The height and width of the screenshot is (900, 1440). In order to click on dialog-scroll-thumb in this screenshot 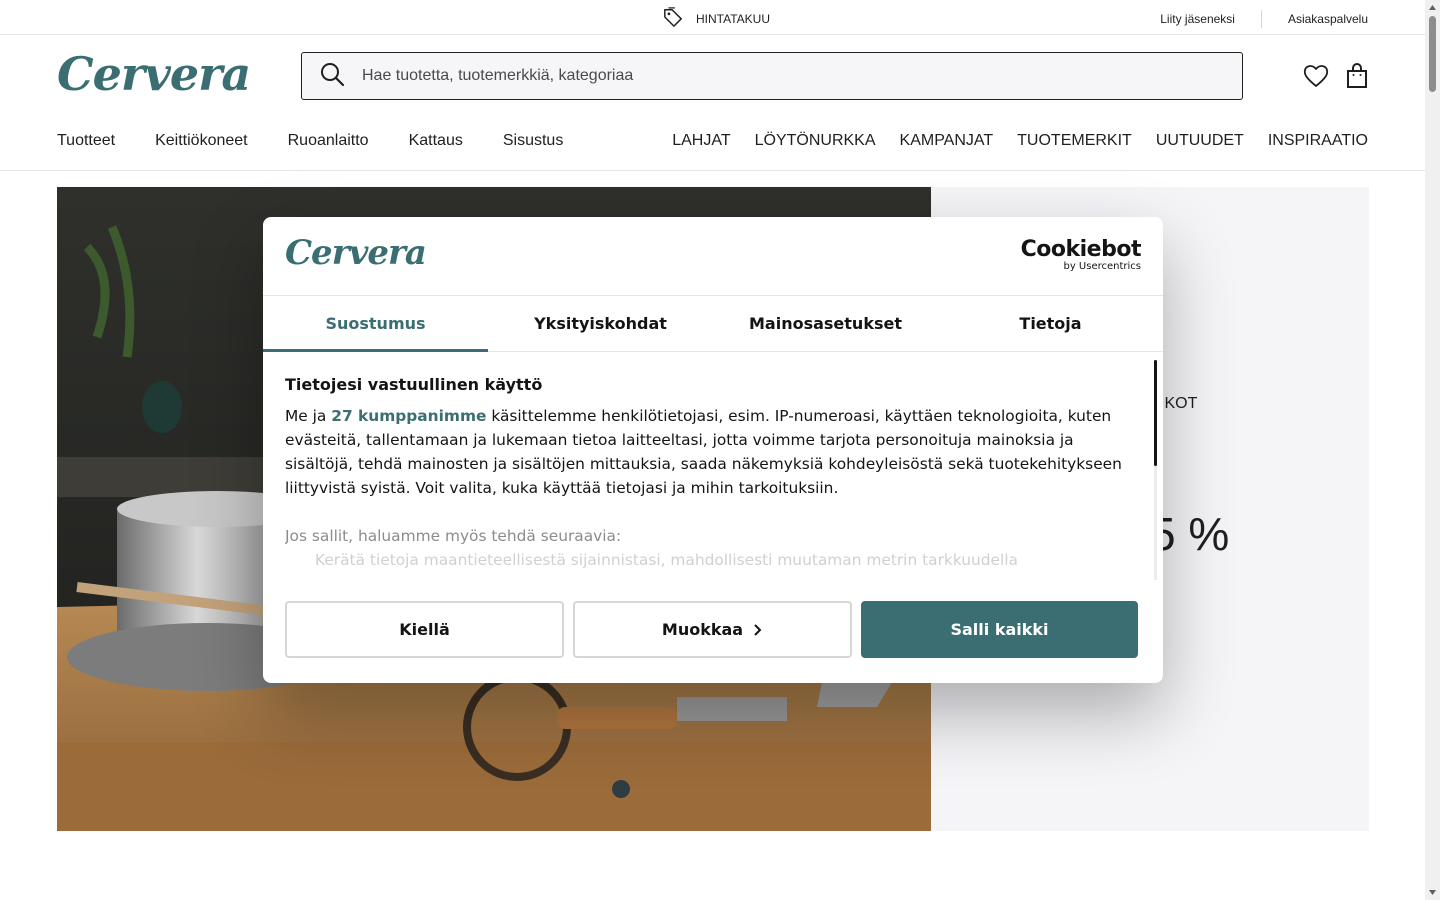, I will do `click(1155, 413)`.